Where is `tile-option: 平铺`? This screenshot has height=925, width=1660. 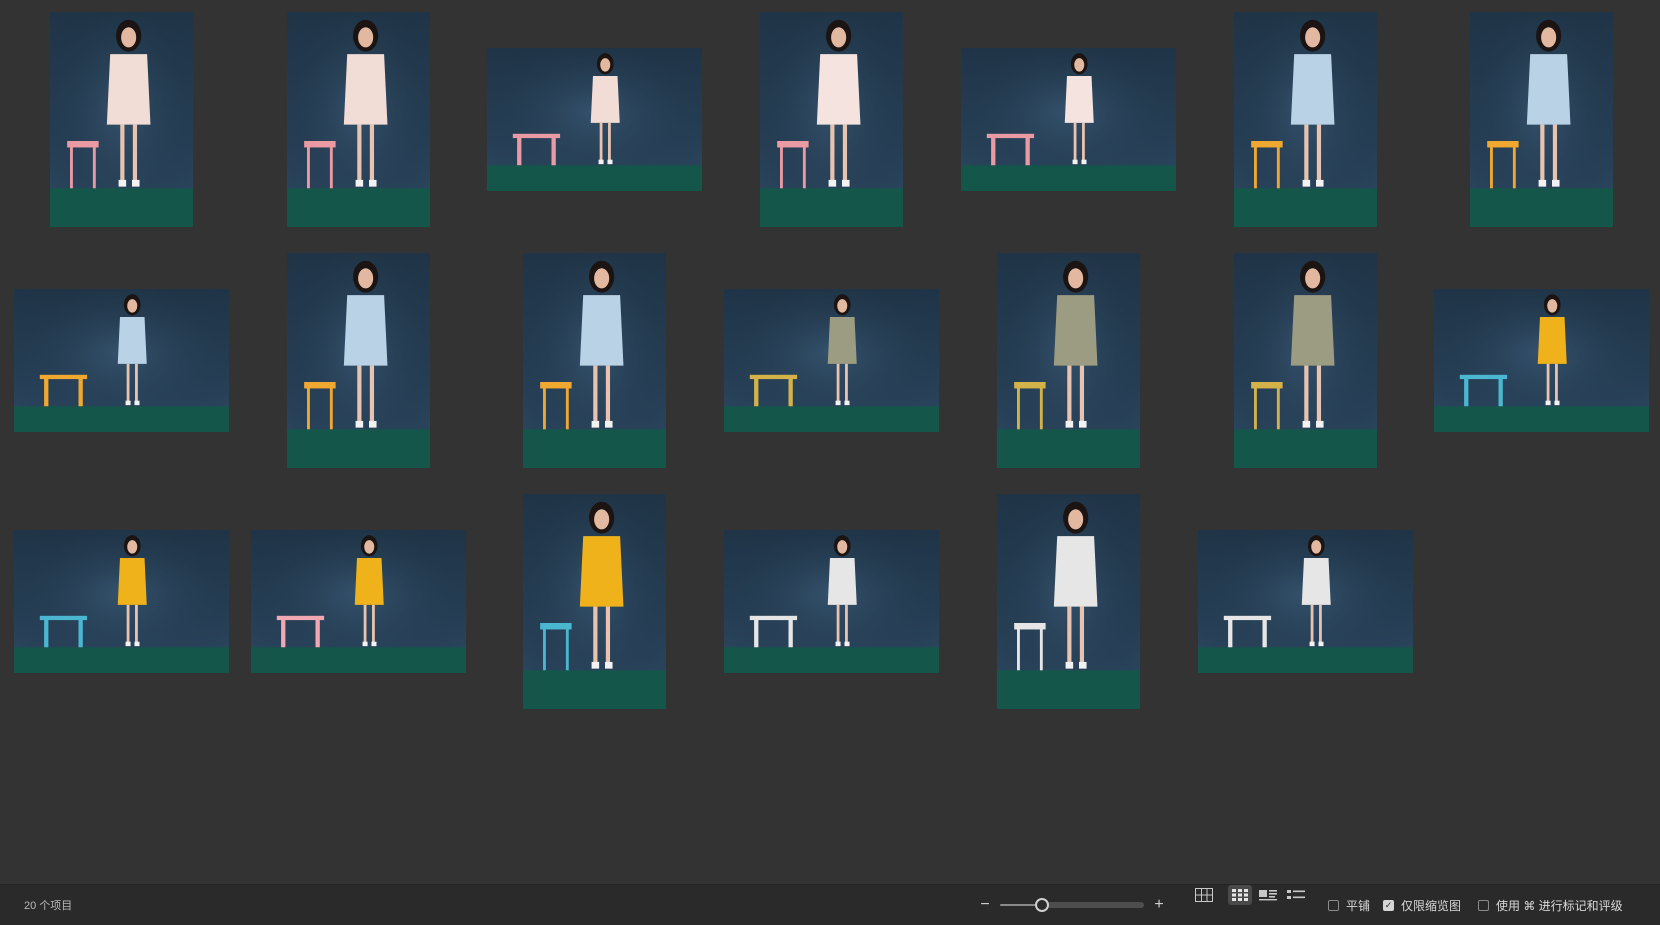
tile-option: 平铺 is located at coordinates (1349, 905).